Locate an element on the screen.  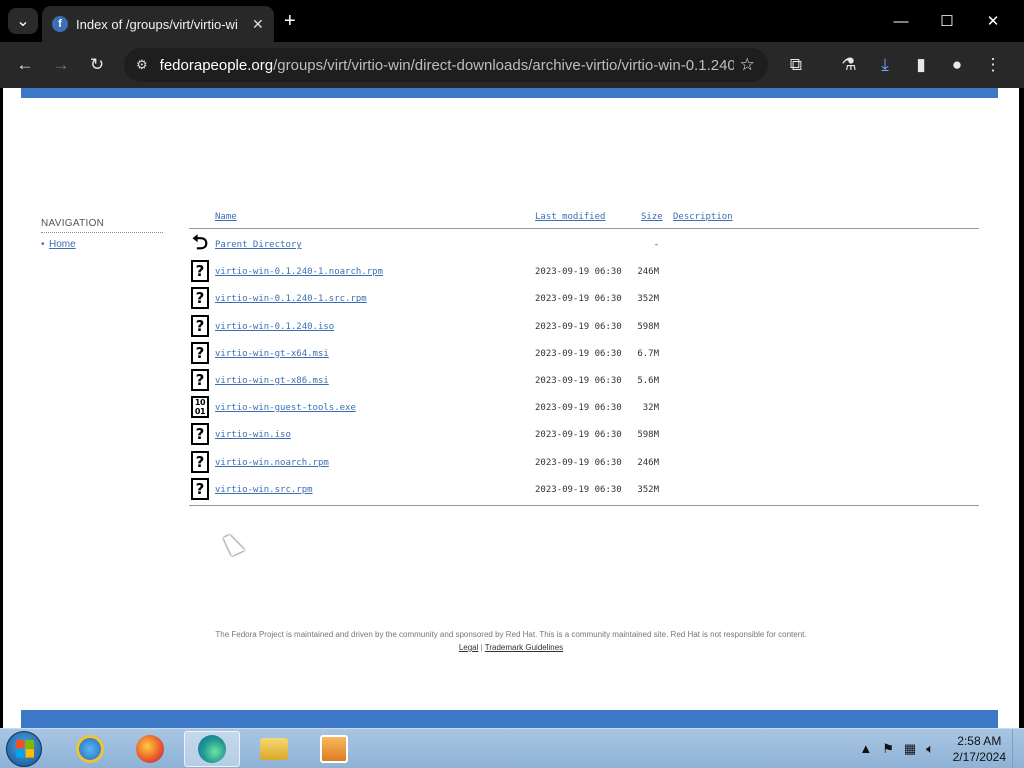
header-band is located at coordinates (509, 93).